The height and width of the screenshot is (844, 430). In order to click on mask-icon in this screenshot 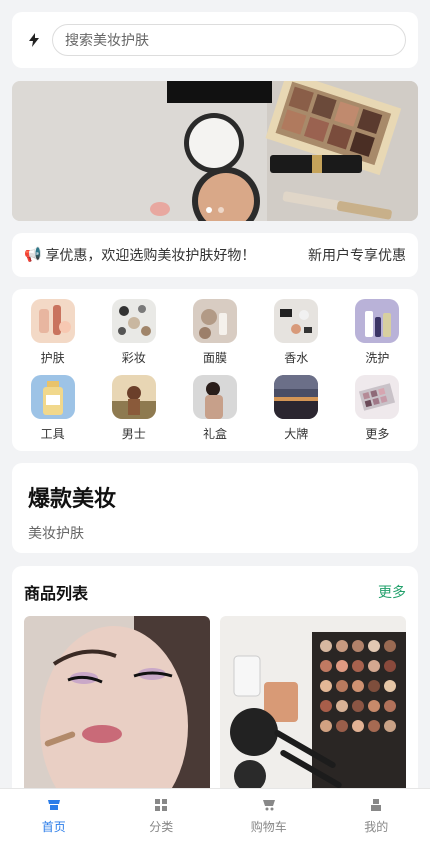, I will do `click(214, 321)`.